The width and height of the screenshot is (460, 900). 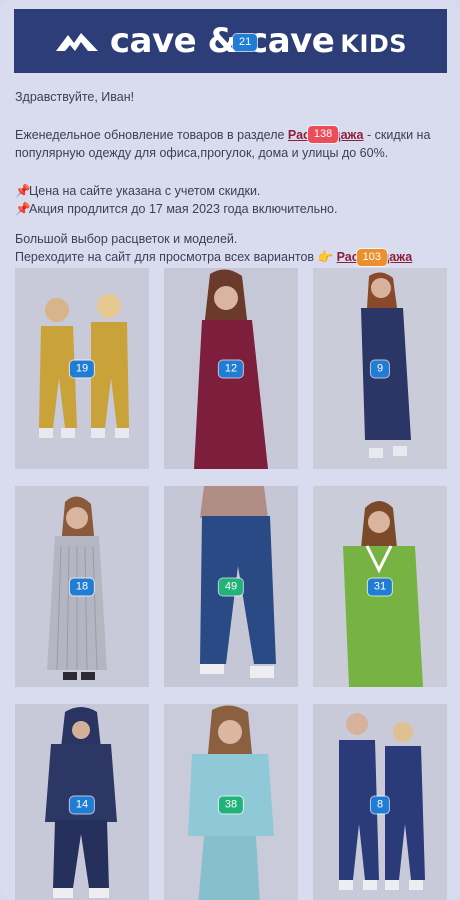 What do you see at coordinates (76, 42) in the screenshot?
I see `mountain-logo-icon` at bounding box center [76, 42].